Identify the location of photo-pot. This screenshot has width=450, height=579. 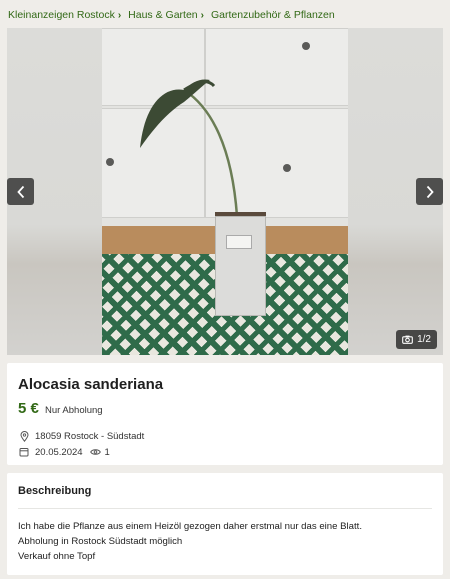
(240, 266).